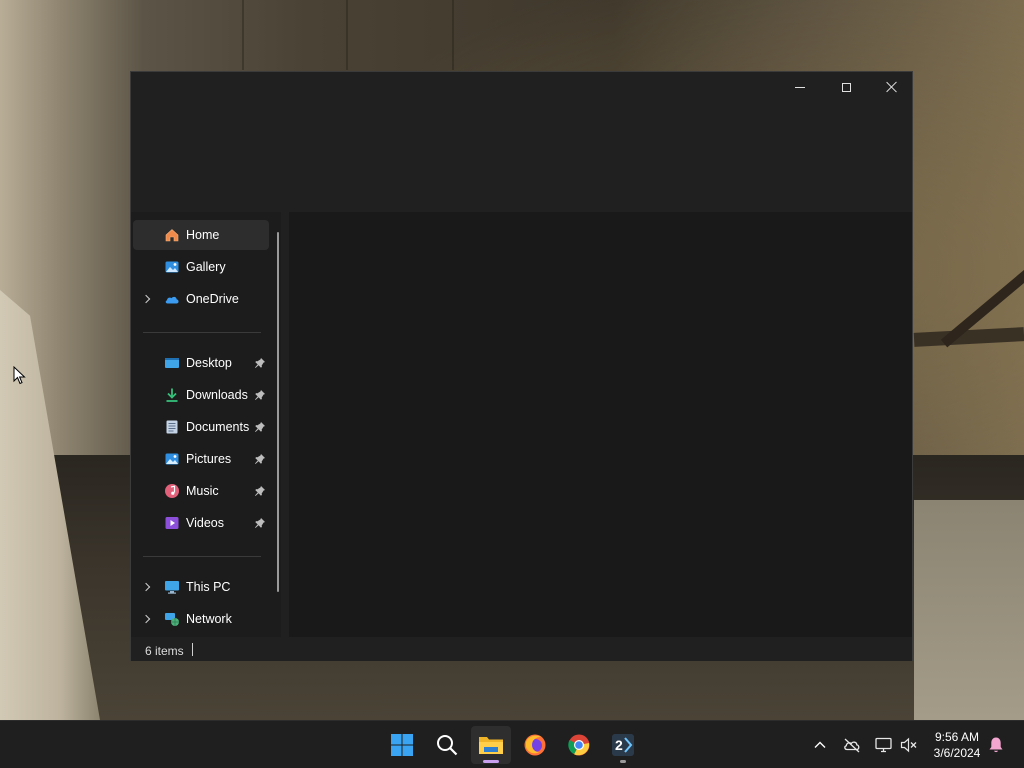 The width and height of the screenshot is (1024, 768). I want to click on nav-item-onedrive: OneDrive, so click(201, 299).